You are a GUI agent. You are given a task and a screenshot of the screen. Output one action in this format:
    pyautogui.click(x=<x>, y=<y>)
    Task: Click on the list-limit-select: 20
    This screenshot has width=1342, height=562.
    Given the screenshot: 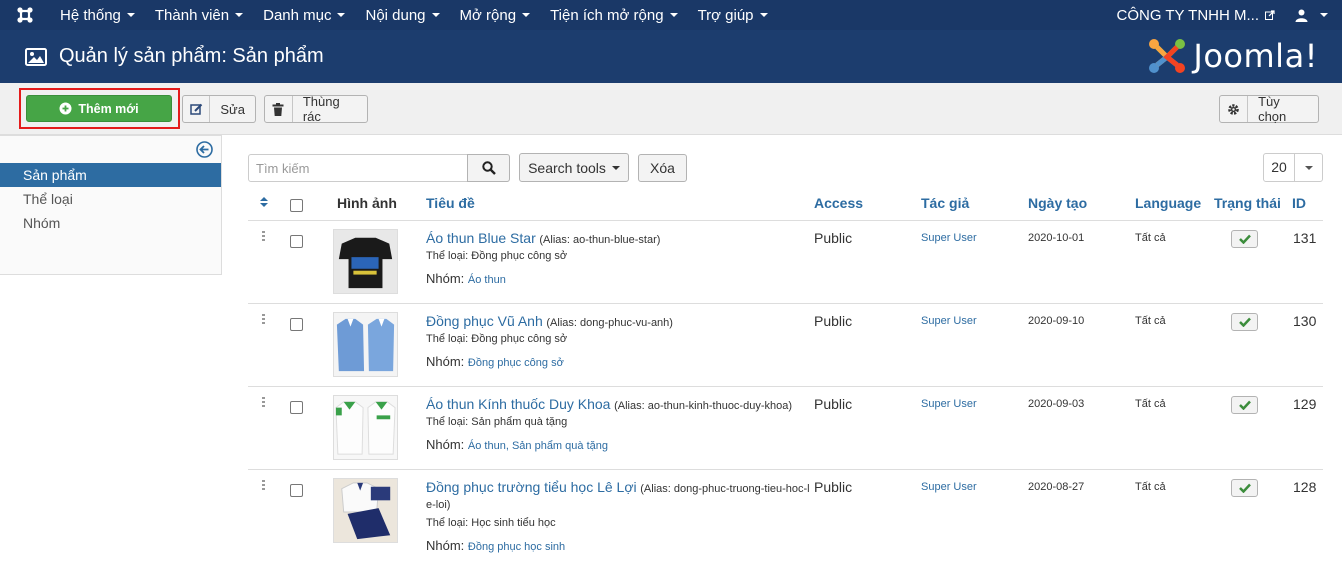 What is the action you would take?
    pyautogui.click(x=1293, y=167)
    